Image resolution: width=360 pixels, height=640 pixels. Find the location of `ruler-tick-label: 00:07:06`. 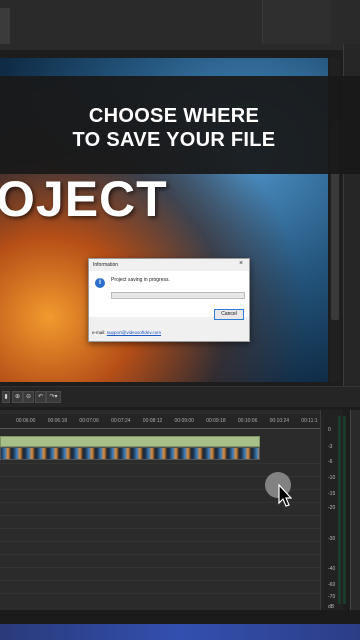

ruler-tick-label: 00:07:06 is located at coordinates (89, 421).